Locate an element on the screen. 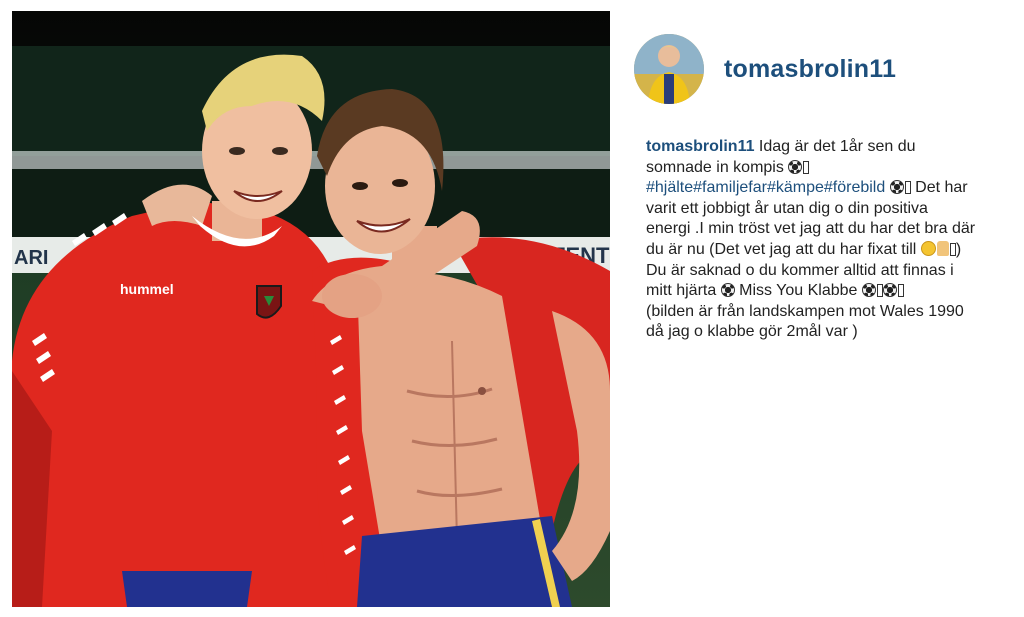  thumbs-up-icon is located at coordinates (942, 248).